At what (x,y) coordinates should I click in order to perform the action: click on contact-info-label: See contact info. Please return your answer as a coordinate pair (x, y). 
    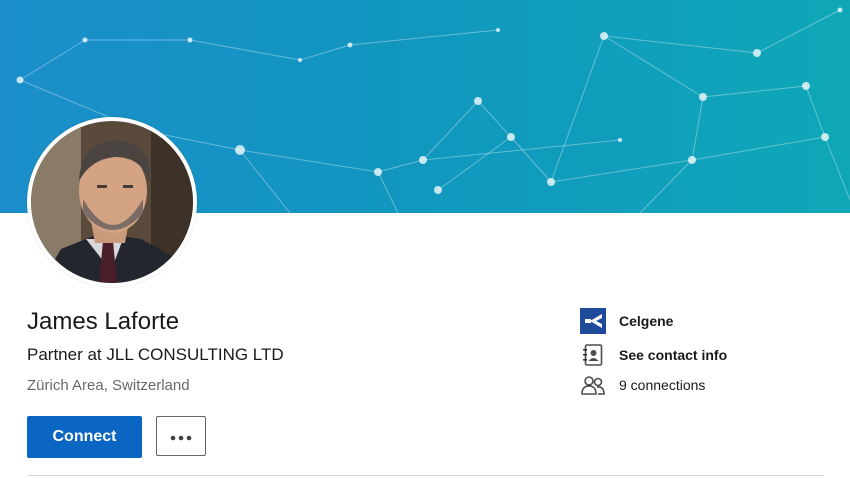
    Looking at the image, I should click on (673, 355).